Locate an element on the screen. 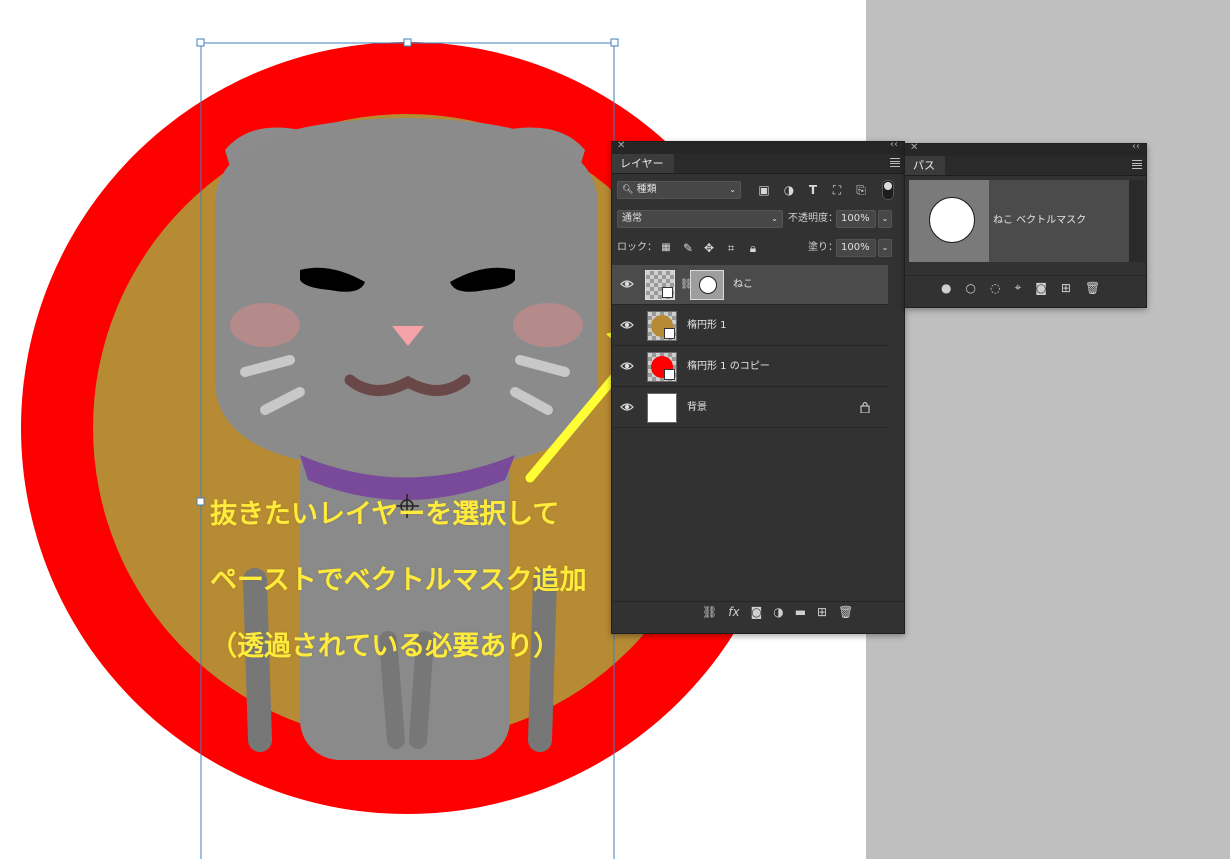  annotation-line-3: （透過されている必要あり） is located at coordinates (385, 646).